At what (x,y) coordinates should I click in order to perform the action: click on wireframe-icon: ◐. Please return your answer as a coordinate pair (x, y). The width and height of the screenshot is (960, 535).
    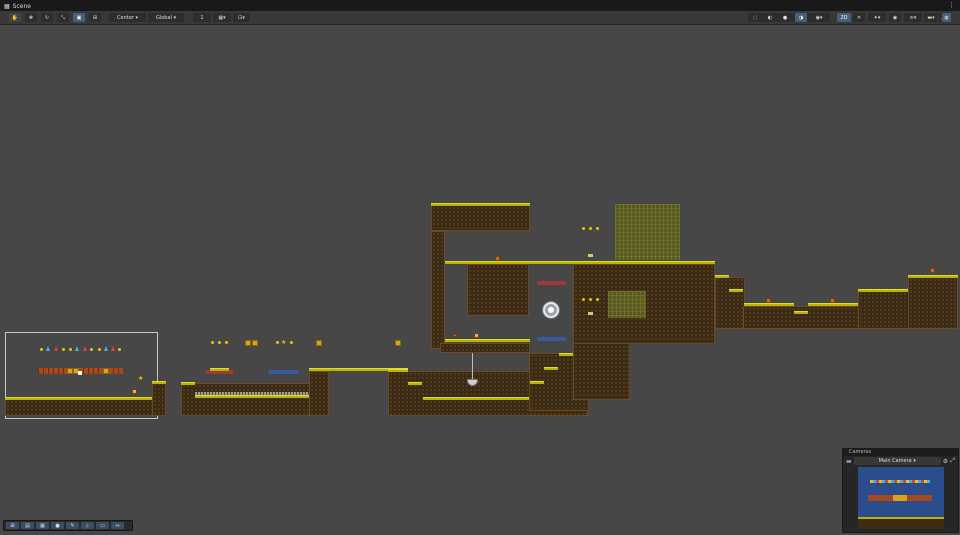
    Looking at the image, I should click on (770, 17).